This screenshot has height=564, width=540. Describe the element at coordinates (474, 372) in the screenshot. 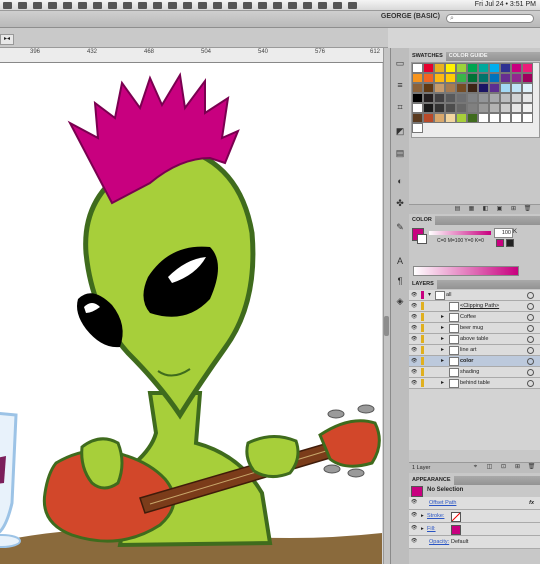

I see `layer-row: 👁 shading` at that location.